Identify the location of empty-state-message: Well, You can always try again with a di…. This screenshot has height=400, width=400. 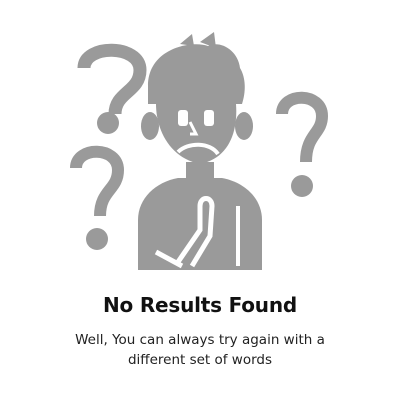
(200, 350).